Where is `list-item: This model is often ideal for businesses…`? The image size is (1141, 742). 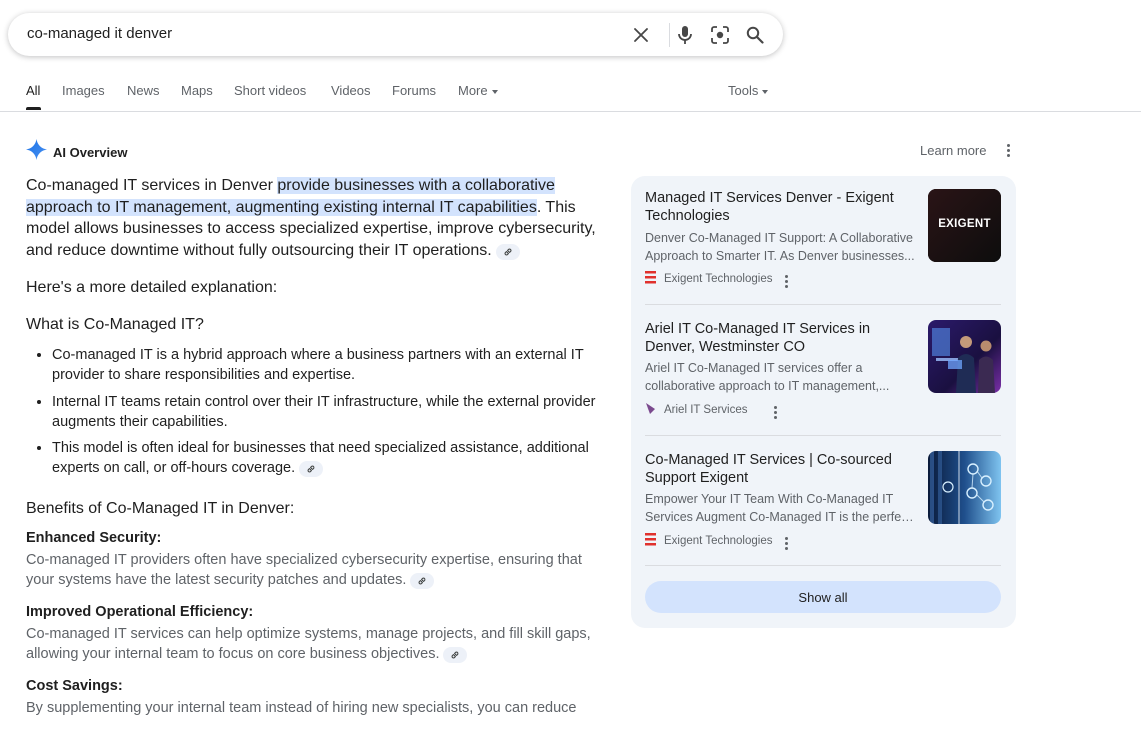 list-item: This model is often ideal for businesses… is located at coordinates (324, 458).